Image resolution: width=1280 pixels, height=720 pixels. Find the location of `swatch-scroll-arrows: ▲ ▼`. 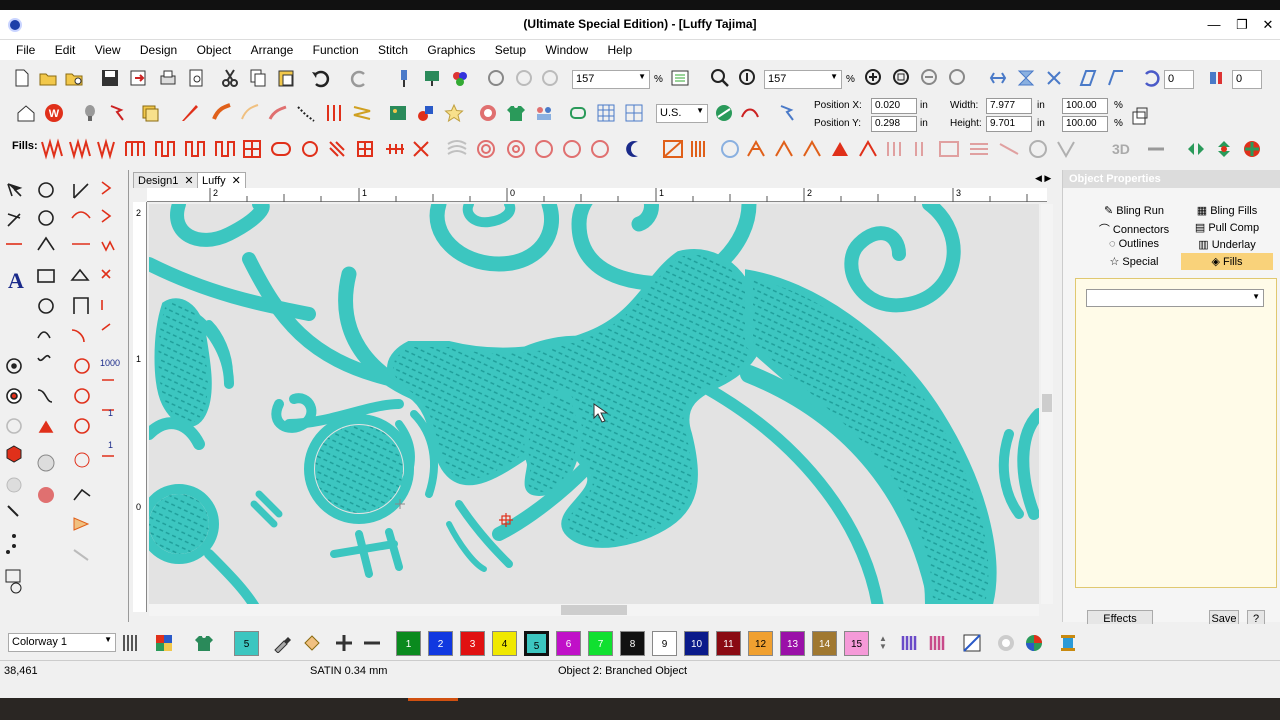

swatch-scroll-arrows: ▲ ▼ is located at coordinates (883, 643).